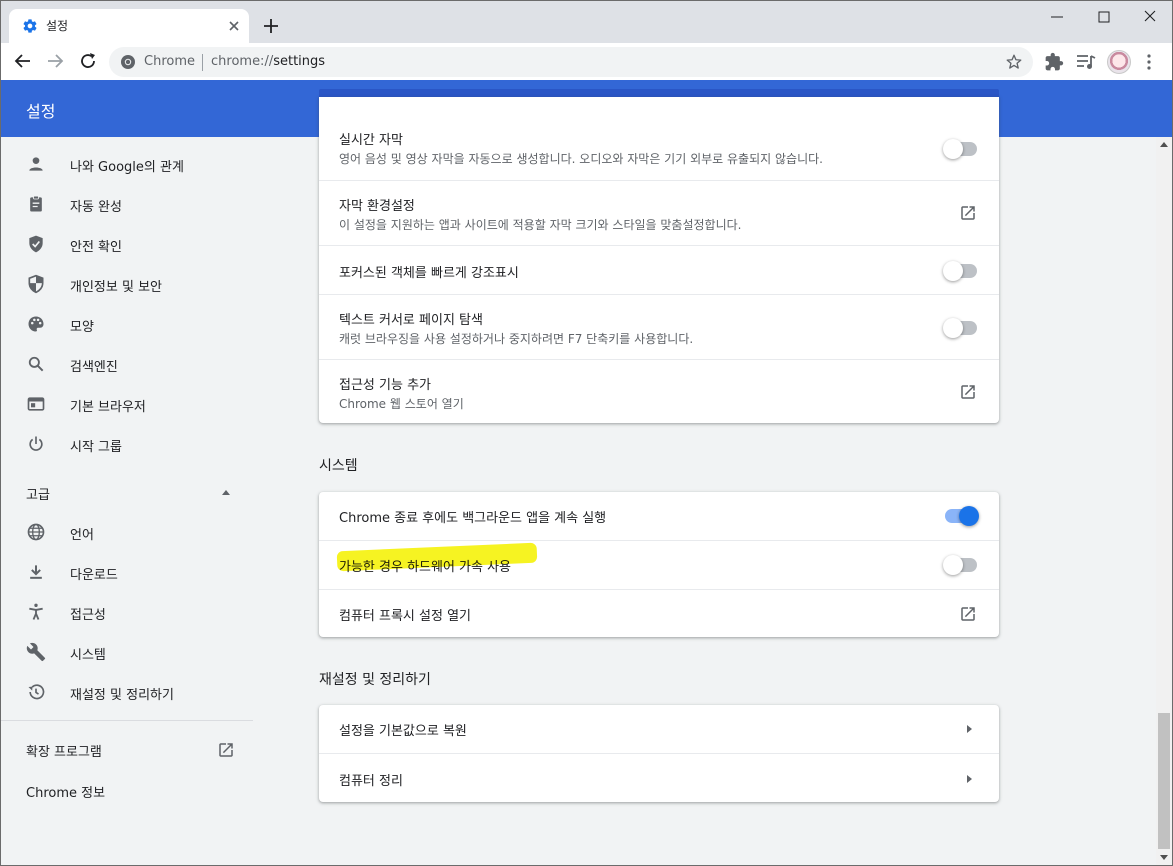 This screenshot has height=866, width=1173. What do you see at coordinates (127, 324) in the screenshot?
I see `sidebar-item-appearance: 모양` at bounding box center [127, 324].